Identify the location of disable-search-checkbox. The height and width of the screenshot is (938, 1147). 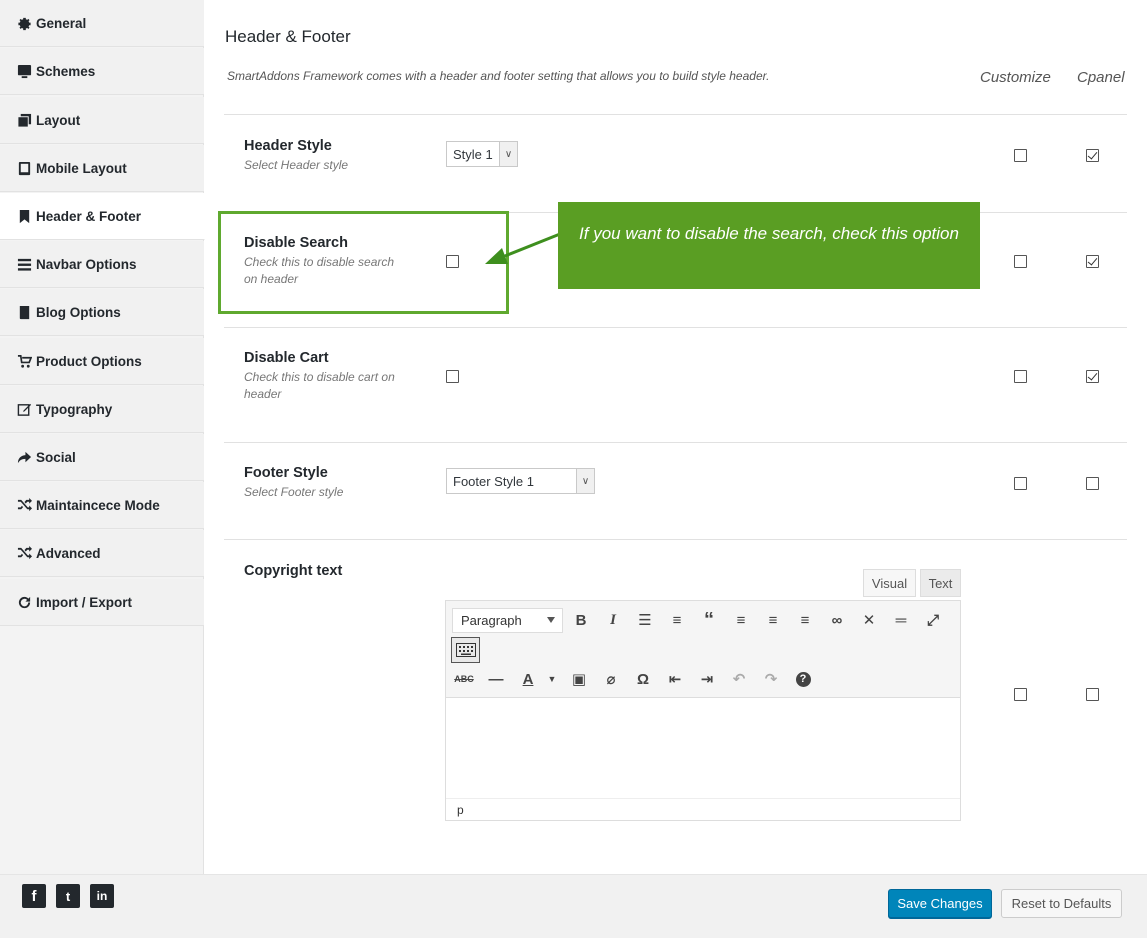
(452, 261).